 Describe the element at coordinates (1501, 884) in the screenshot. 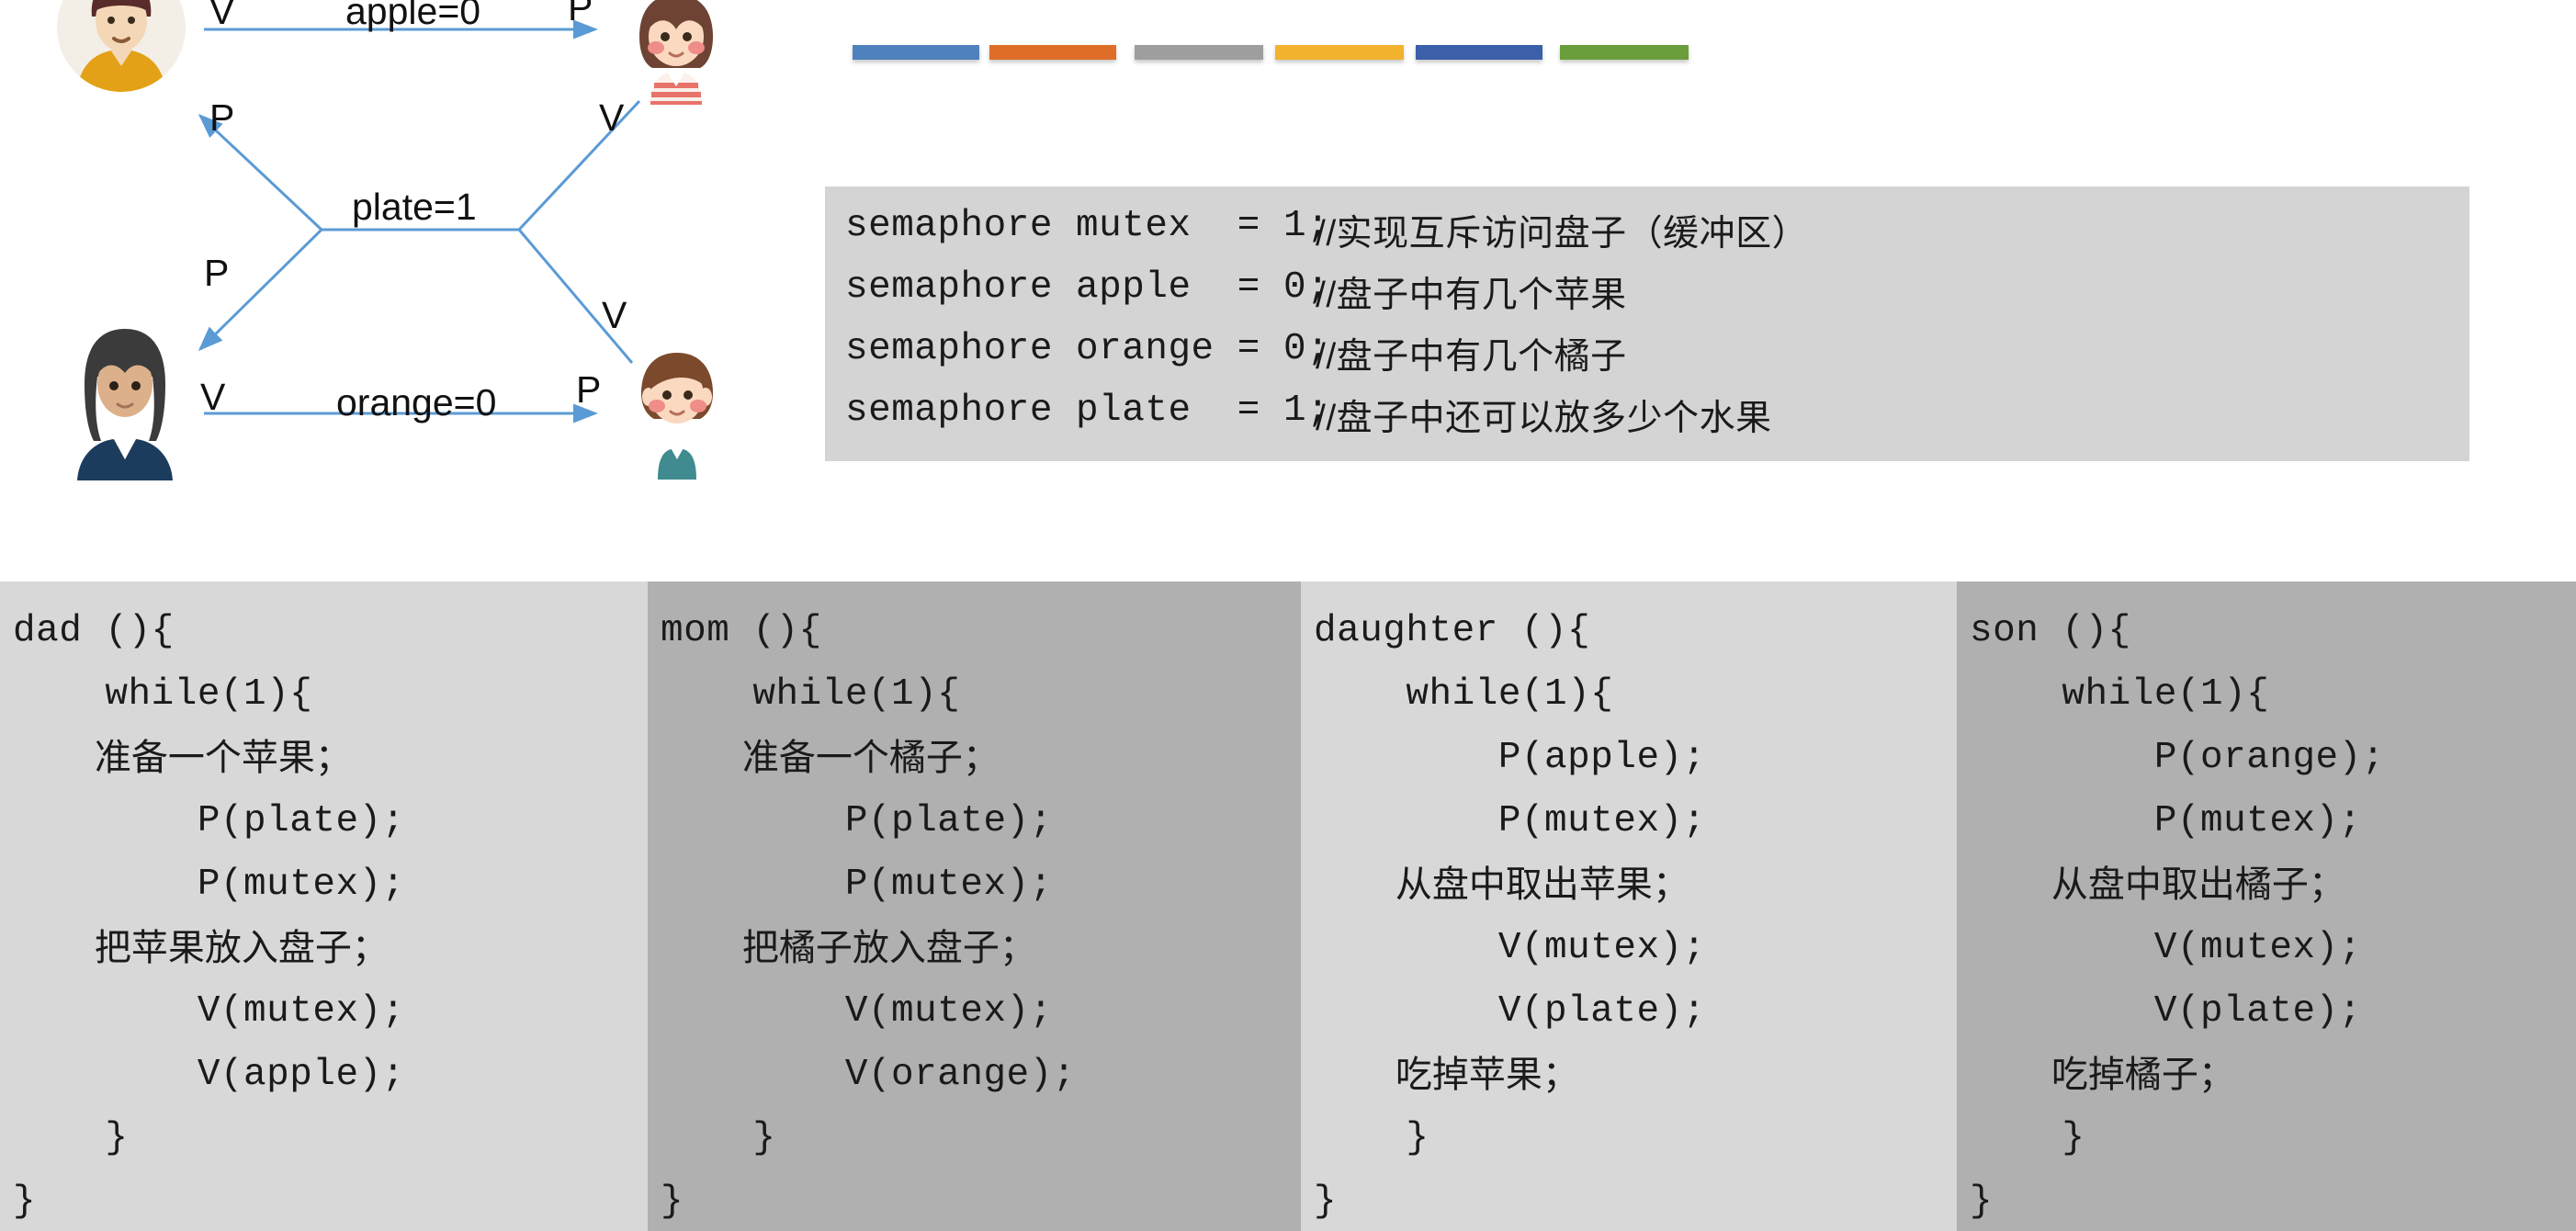

I see `code-line: 从盘中取出苹果；` at that location.